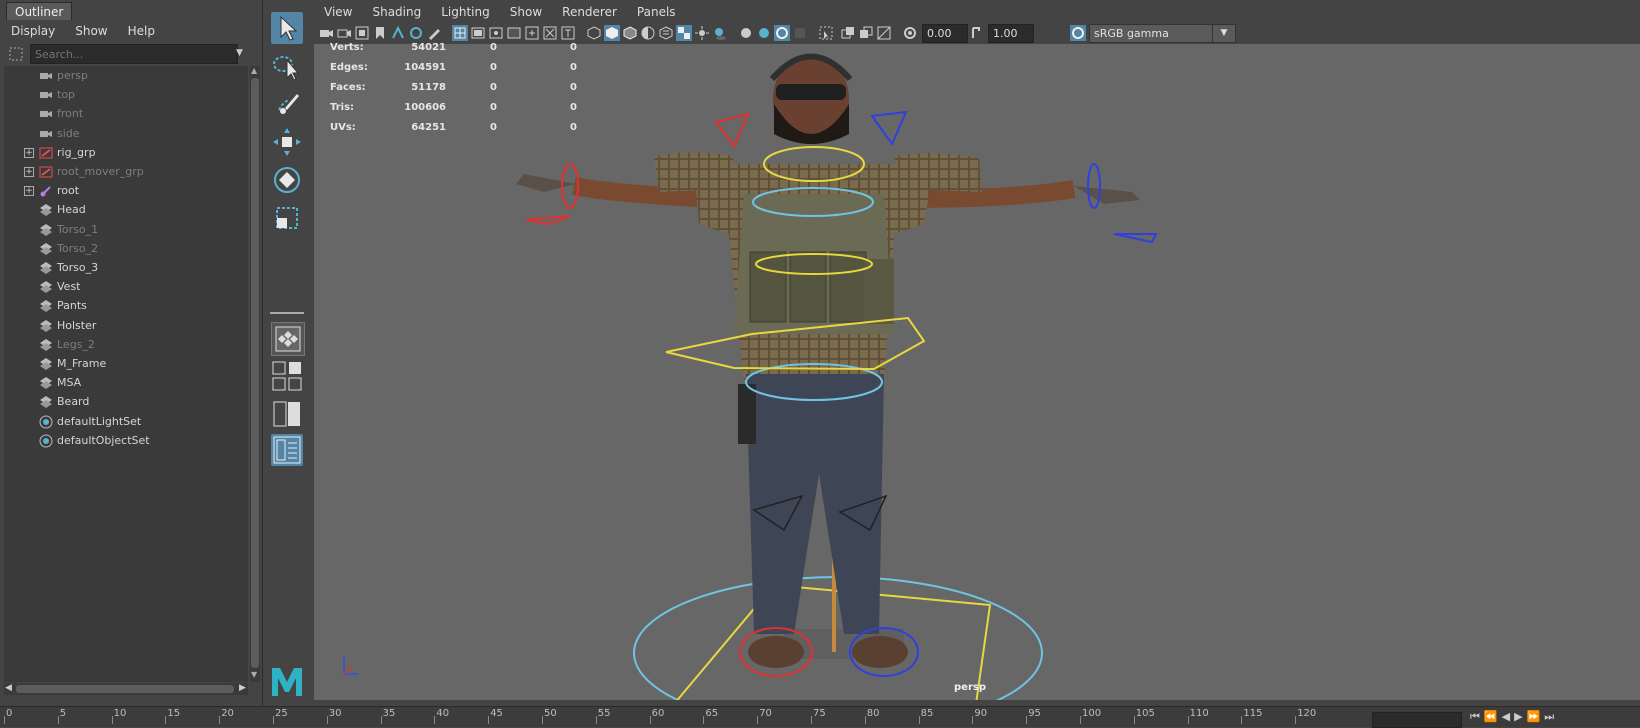  I want to click on search-filter-icon, so click(16, 54).